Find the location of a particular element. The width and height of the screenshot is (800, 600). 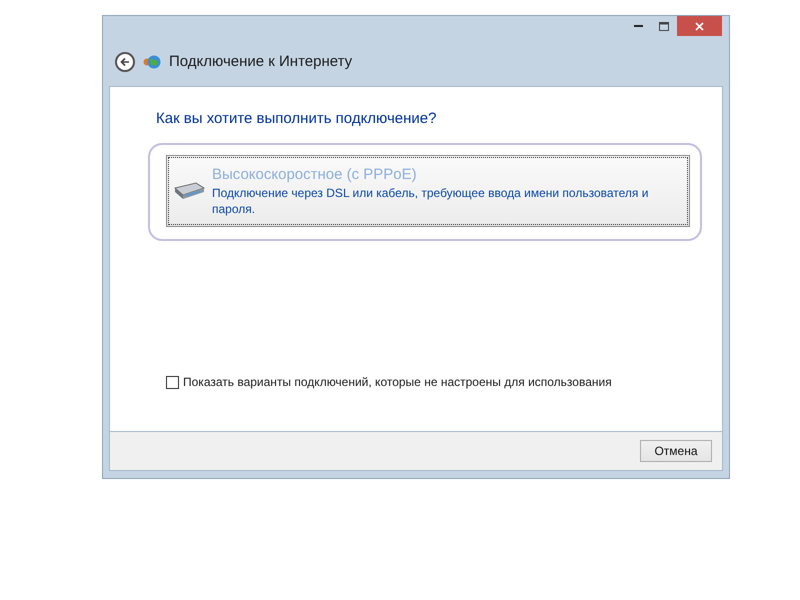

back-arrow-icon is located at coordinates (125, 61).